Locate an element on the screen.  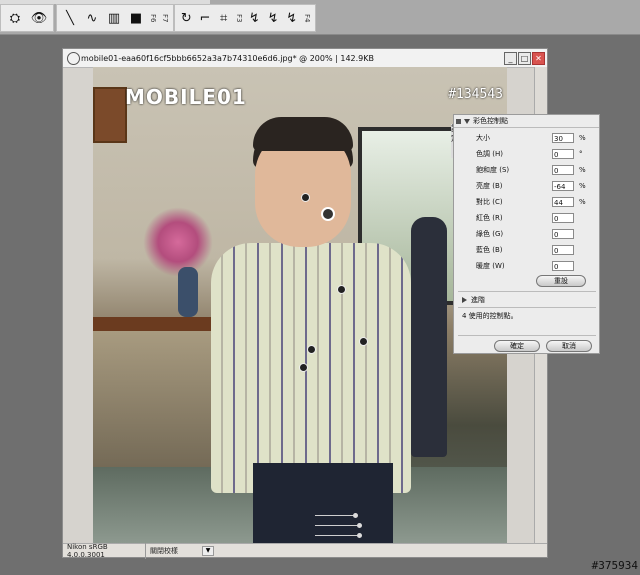
curve-icon: ∿ is located at coordinates (92, 18).